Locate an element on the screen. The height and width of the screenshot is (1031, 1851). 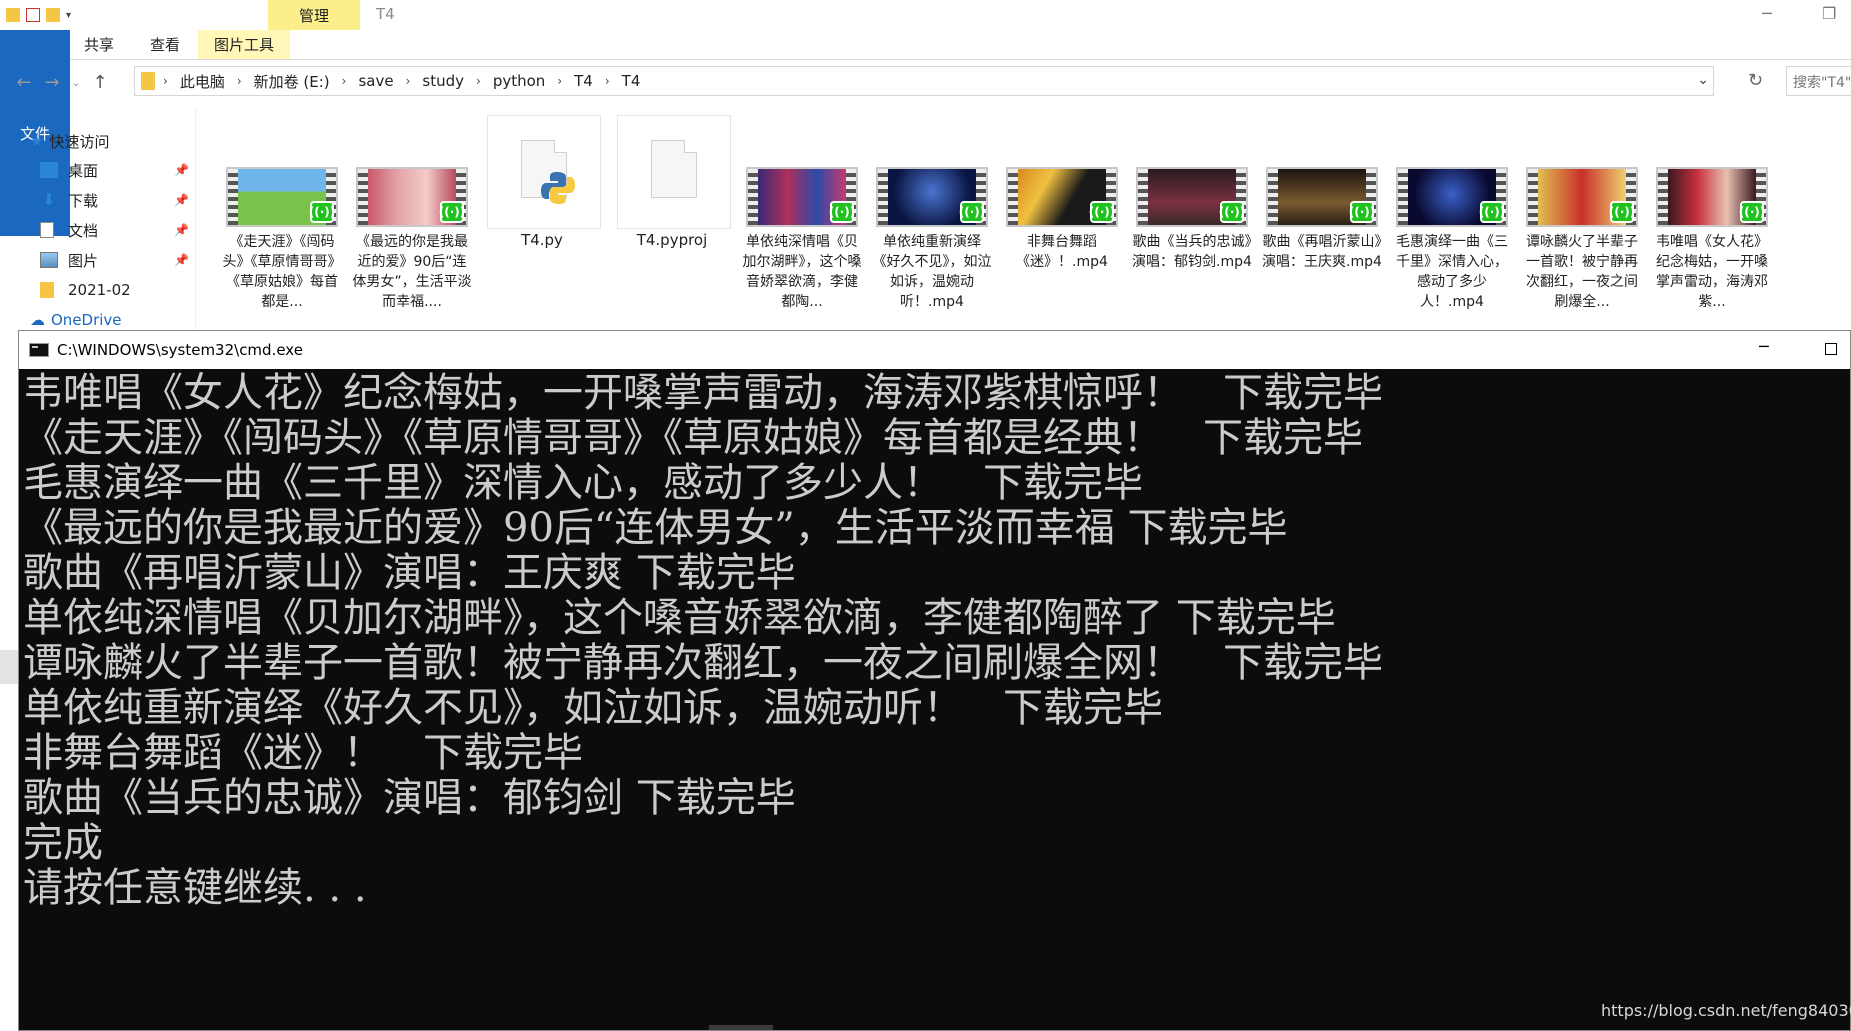
download-icon: ⬇ is located at coordinates (49, 199).